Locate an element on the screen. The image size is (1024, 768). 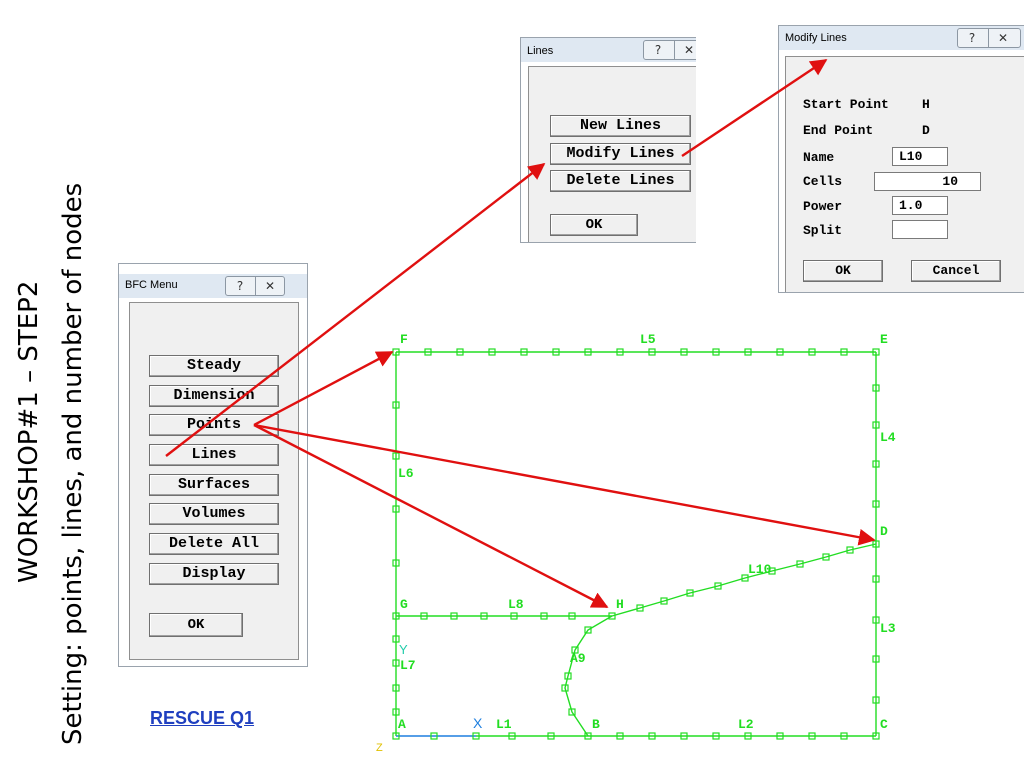
y-axis-label: Y is located at coordinates (403, 649).